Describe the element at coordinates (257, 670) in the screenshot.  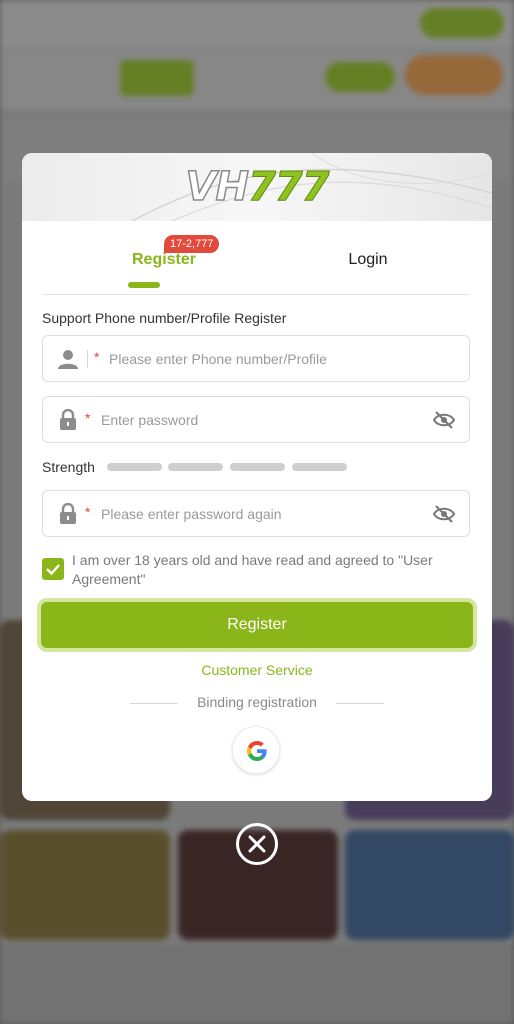
I see `customer-service-link: Customer Service` at that location.